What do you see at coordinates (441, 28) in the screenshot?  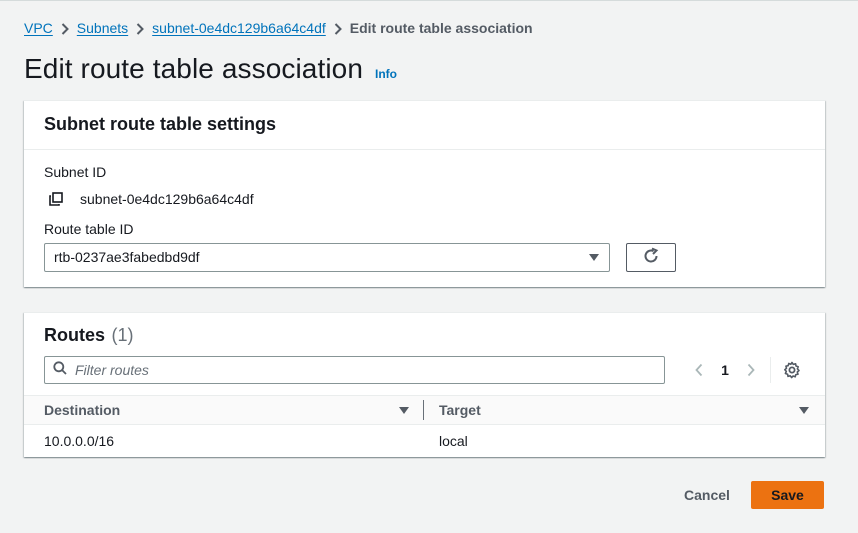 I see `breadcrumb-current: Edit route table association` at bounding box center [441, 28].